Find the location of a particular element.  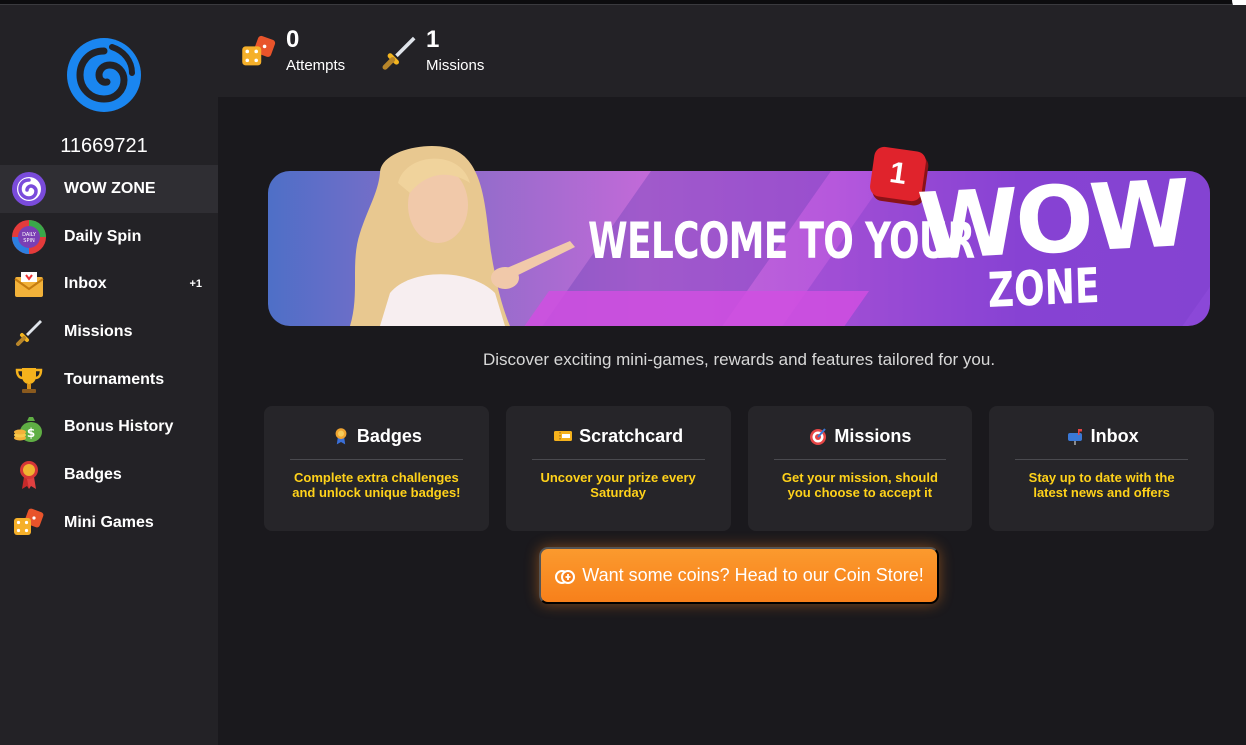

sidebar-item-label: Bonus History is located at coordinates (119, 427).